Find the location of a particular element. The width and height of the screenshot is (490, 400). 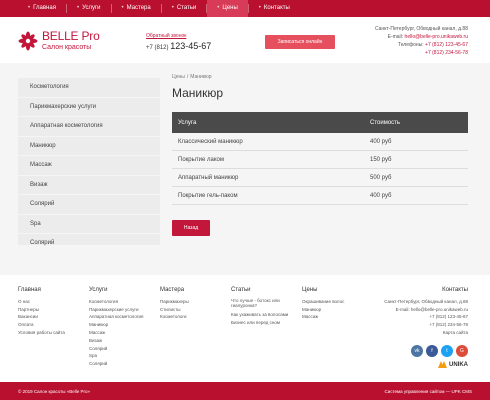

footer-link: Окрашивание волос is located at coordinates (323, 302).